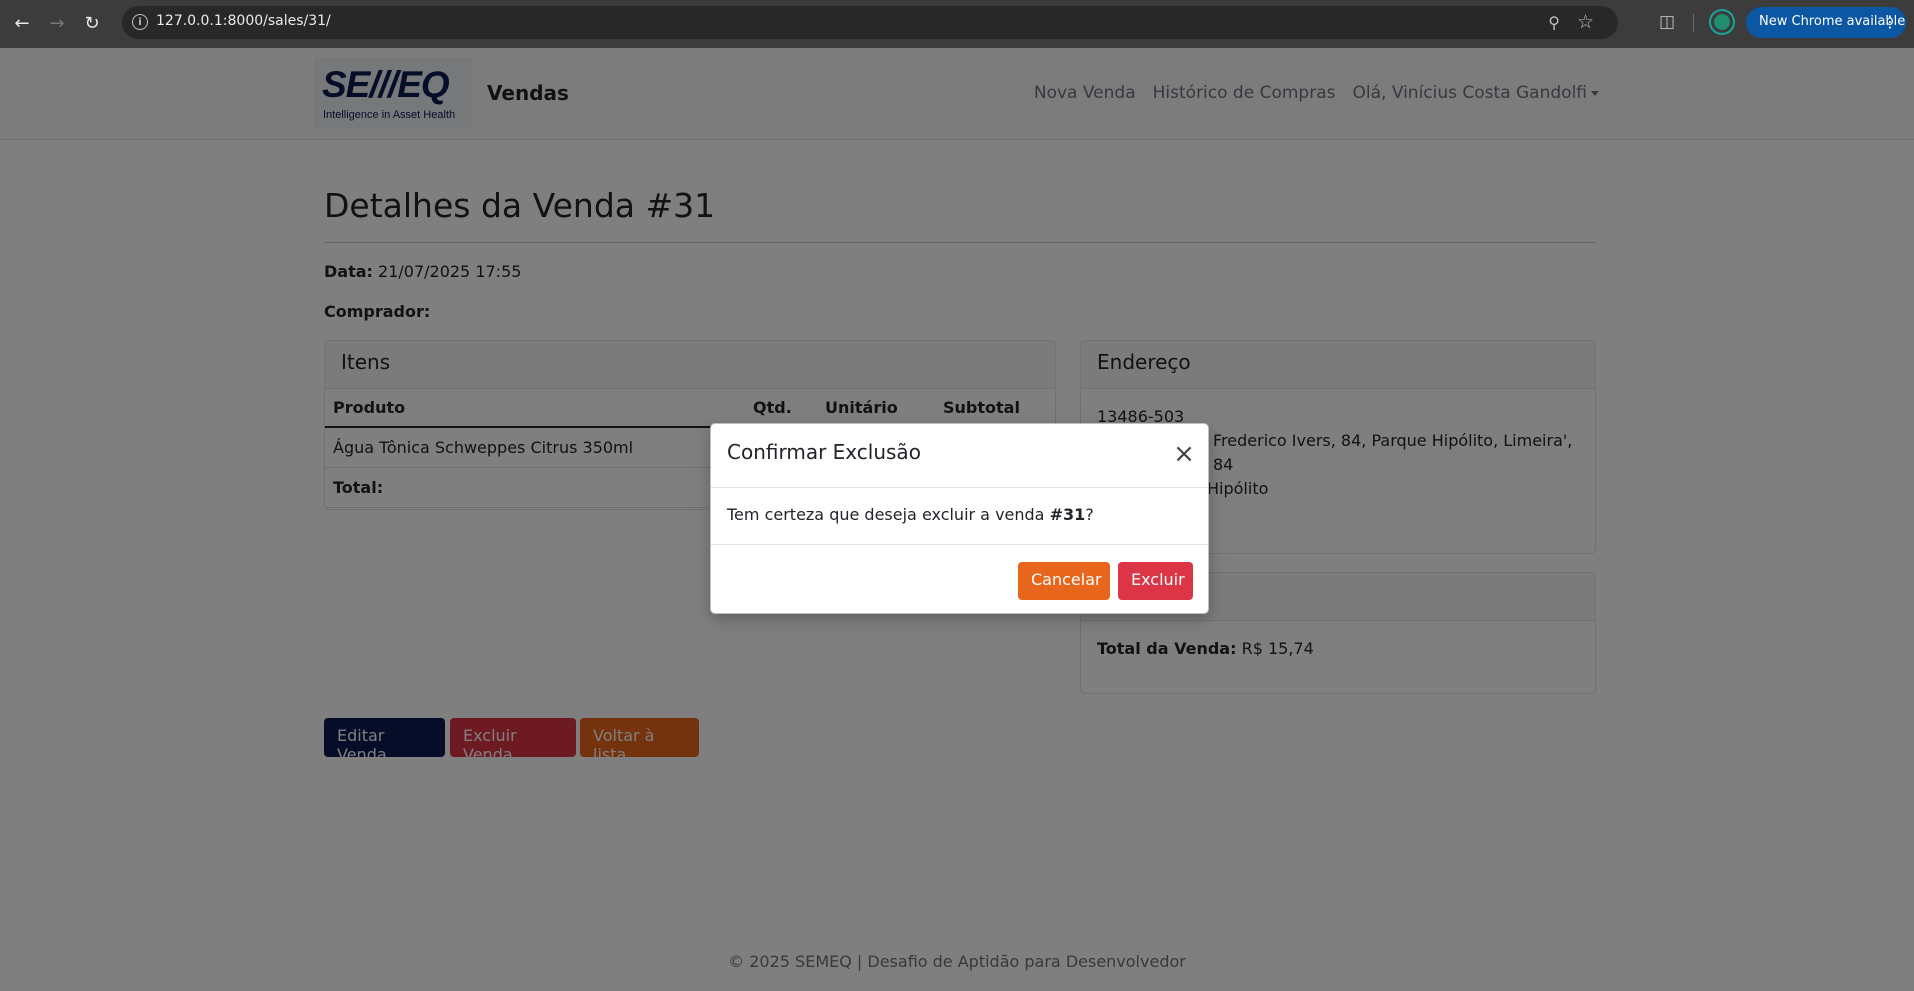 The height and width of the screenshot is (991, 1914). Describe the element at coordinates (92, 23) in the screenshot. I see `reload-icon: ↻` at that location.